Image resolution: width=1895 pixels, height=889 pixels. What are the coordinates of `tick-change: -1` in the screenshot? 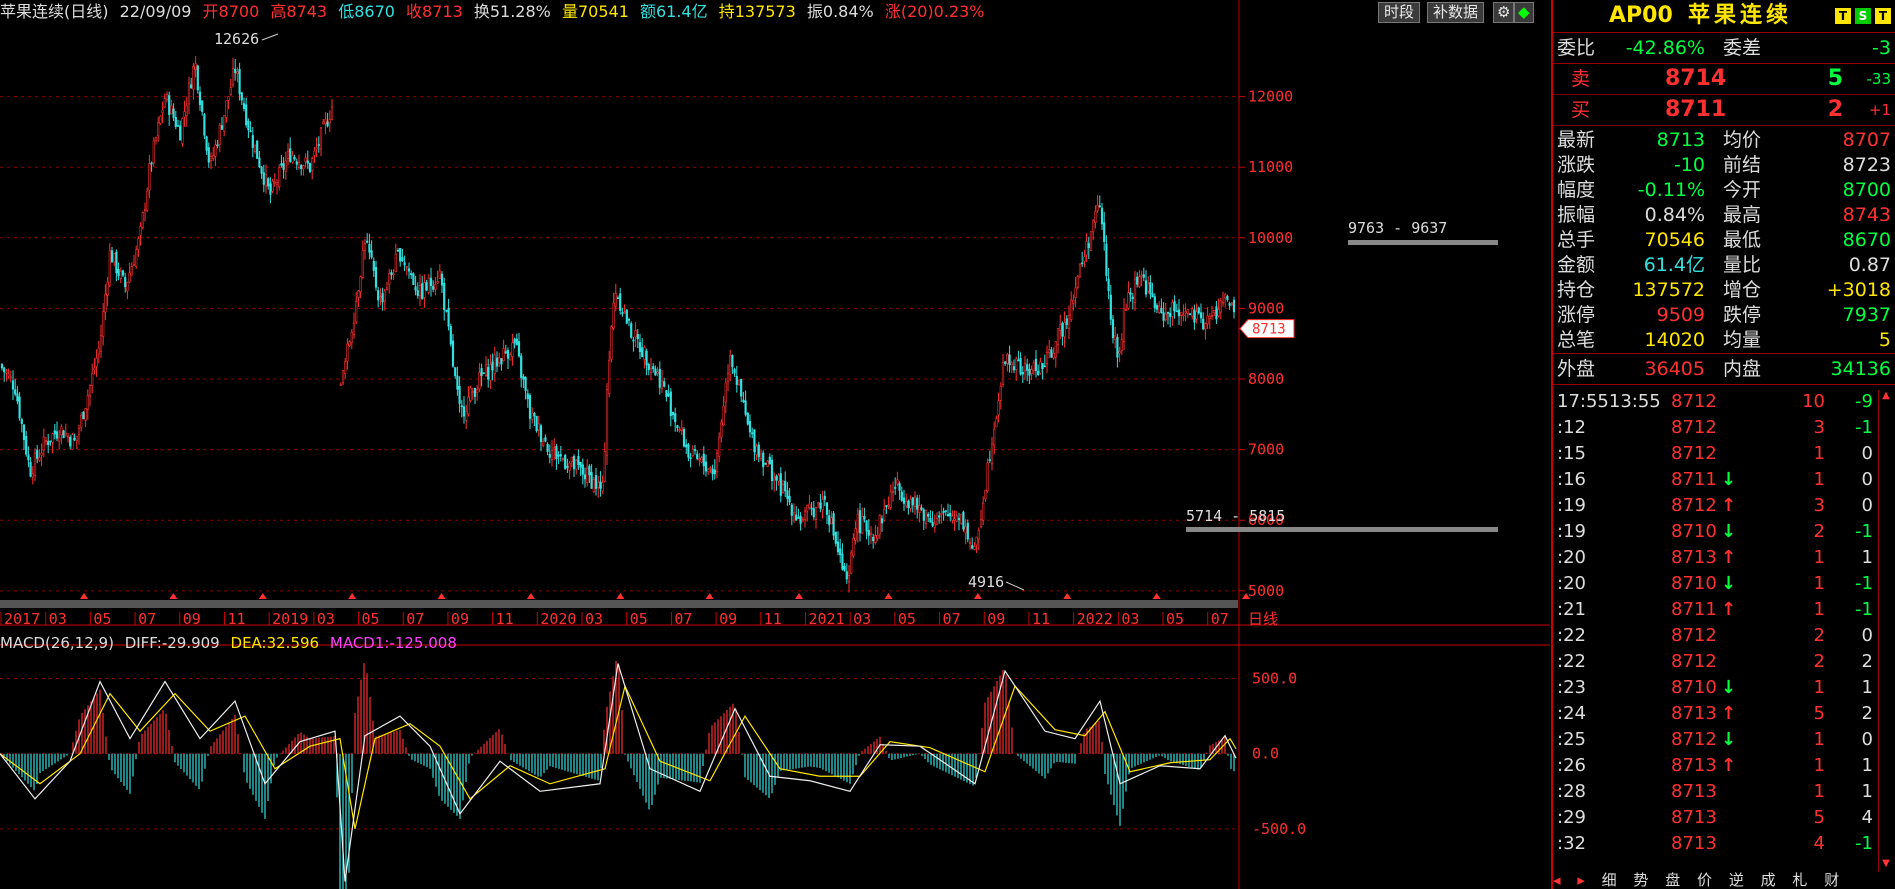 It's located at (1864, 843).